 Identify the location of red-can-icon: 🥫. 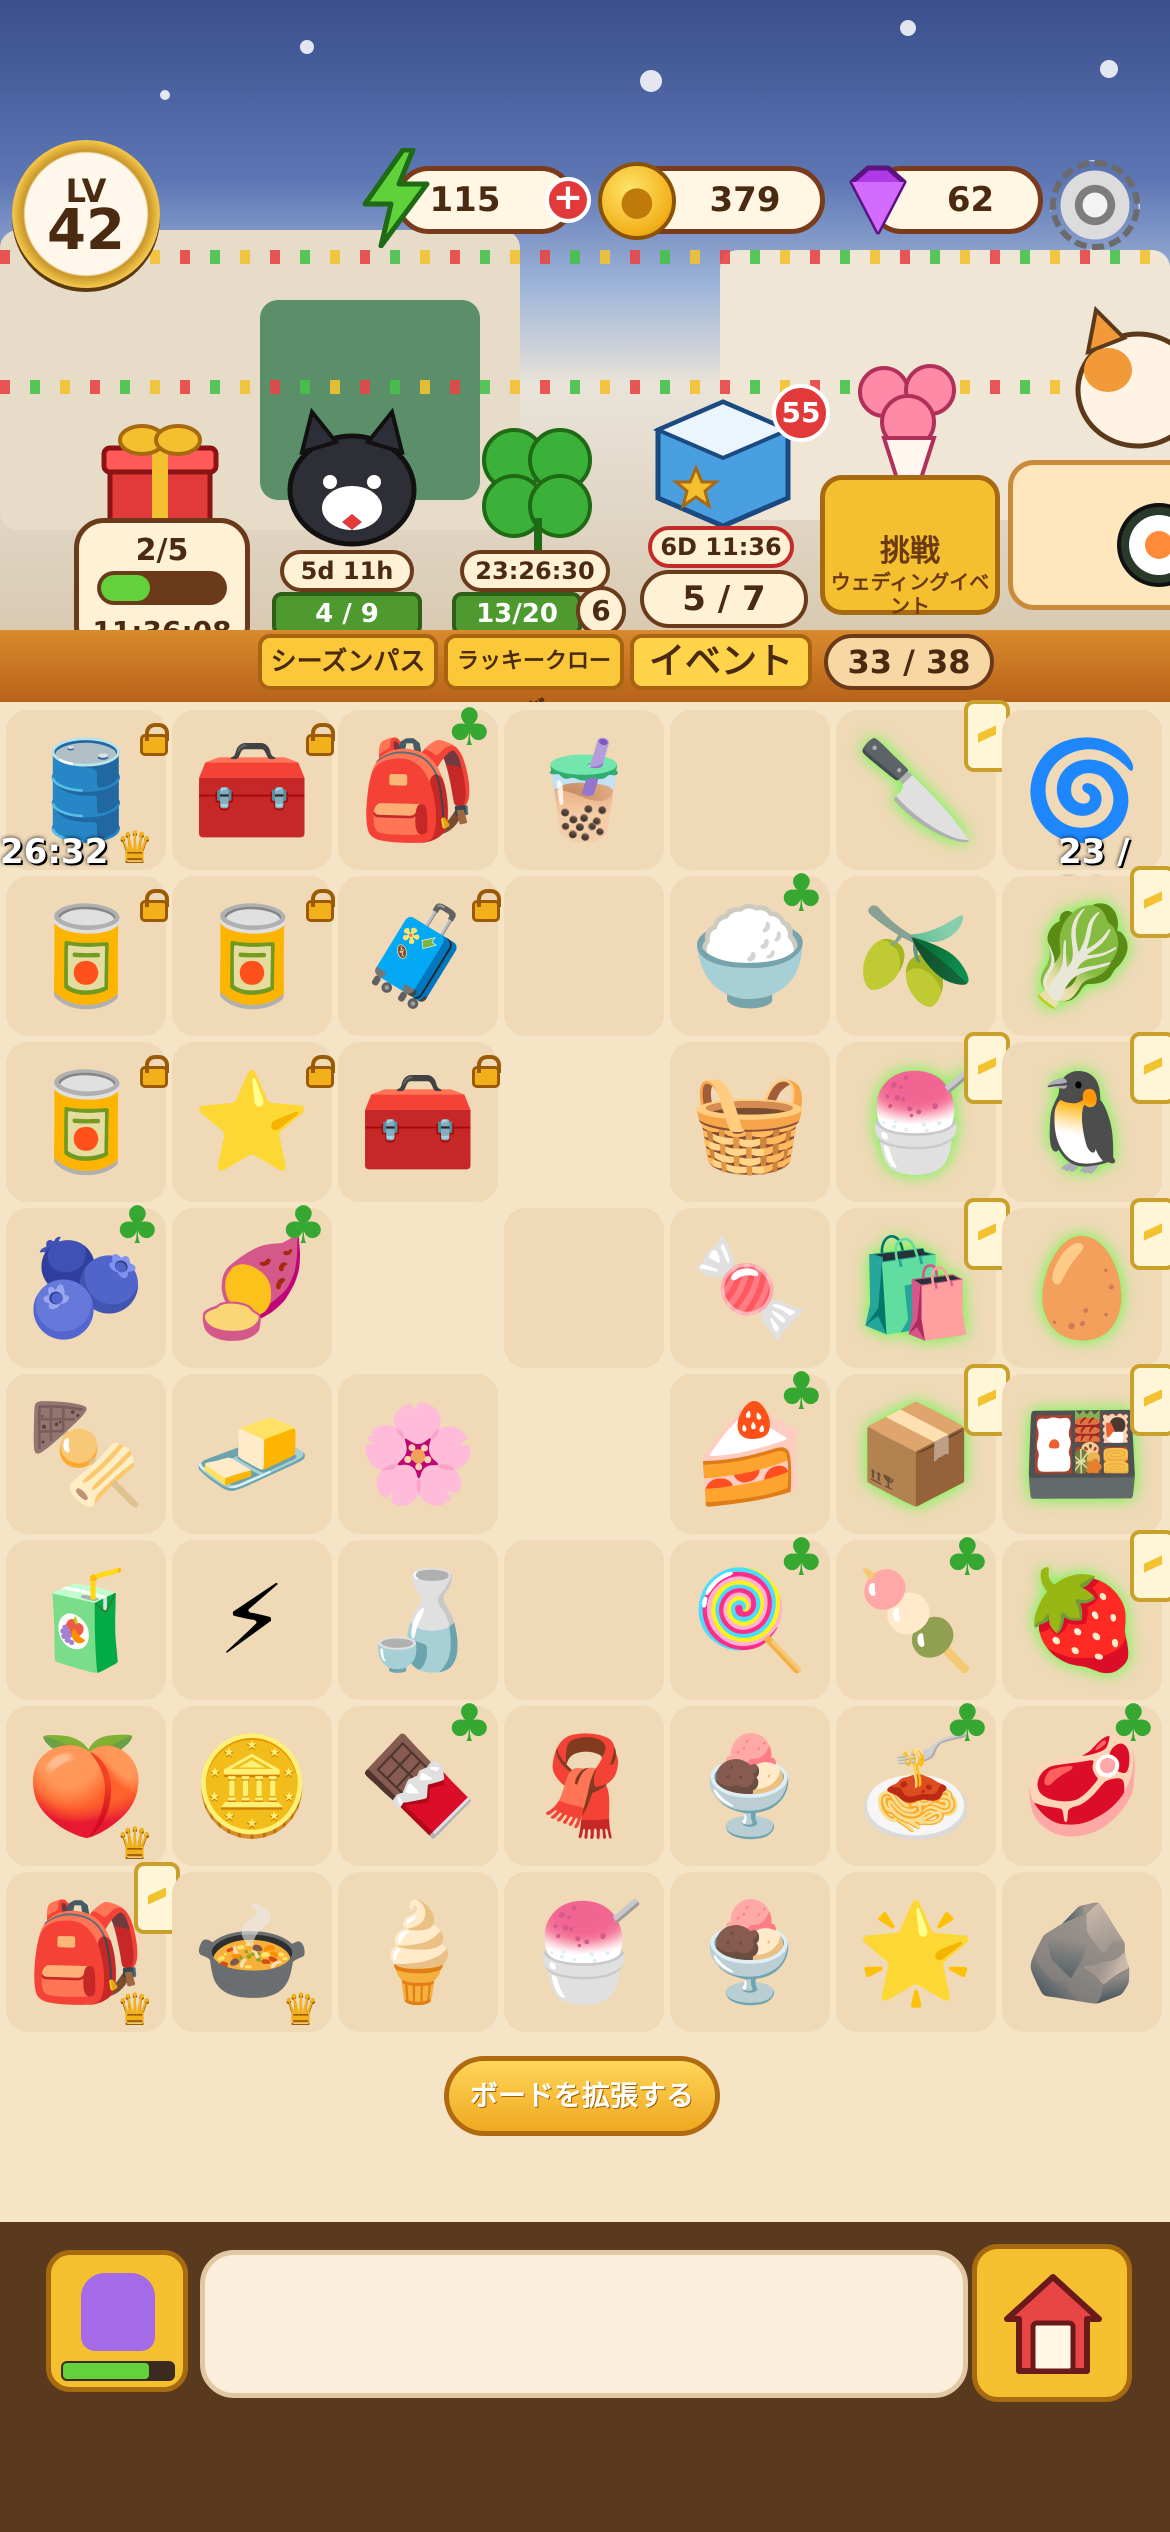
(252, 956).